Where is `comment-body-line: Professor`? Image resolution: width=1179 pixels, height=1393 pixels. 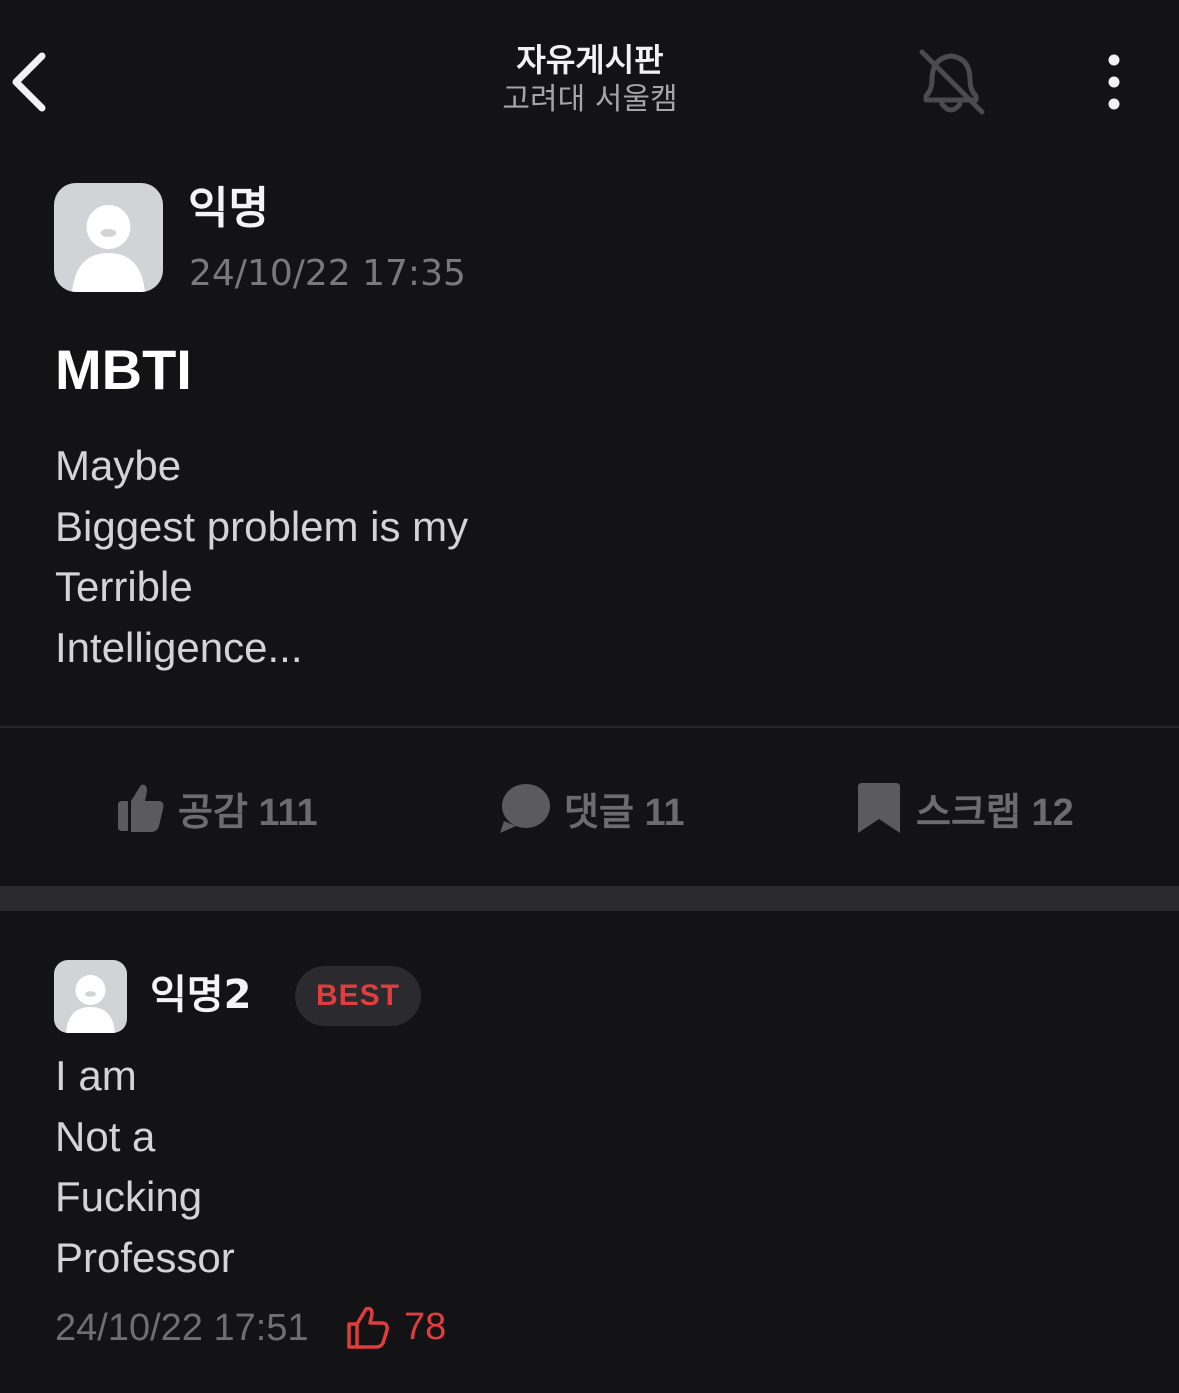
comment-body-line: Professor is located at coordinates (145, 1257).